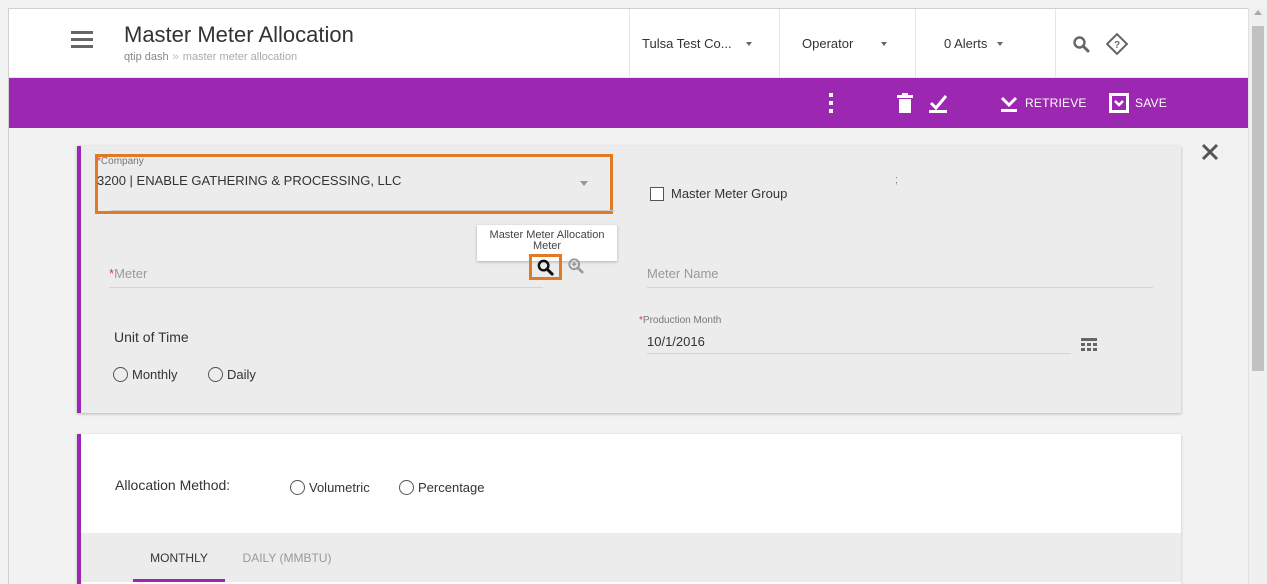 Image resolution: width=1267 pixels, height=584 pixels. I want to click on delete-button, so click(905, 103).